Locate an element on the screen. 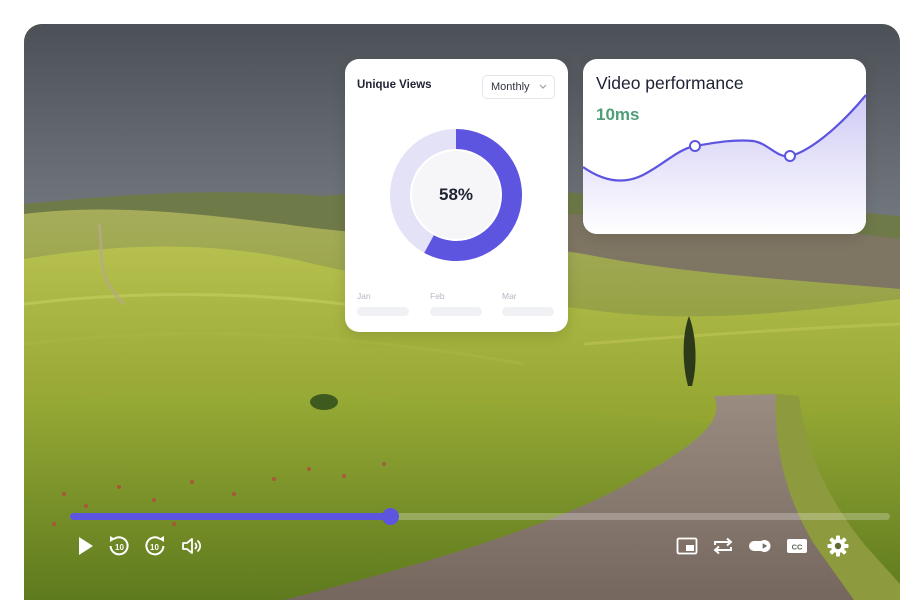 The width and height of the screenshot is (923, 600). loop-button is located at coordinates (723, 546).